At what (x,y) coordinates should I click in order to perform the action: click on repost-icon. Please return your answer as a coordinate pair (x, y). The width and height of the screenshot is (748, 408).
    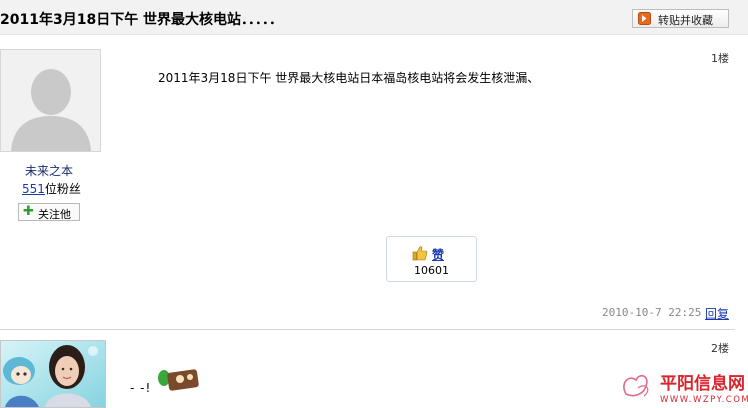
    Looking at the image, I should click on (644, 18).